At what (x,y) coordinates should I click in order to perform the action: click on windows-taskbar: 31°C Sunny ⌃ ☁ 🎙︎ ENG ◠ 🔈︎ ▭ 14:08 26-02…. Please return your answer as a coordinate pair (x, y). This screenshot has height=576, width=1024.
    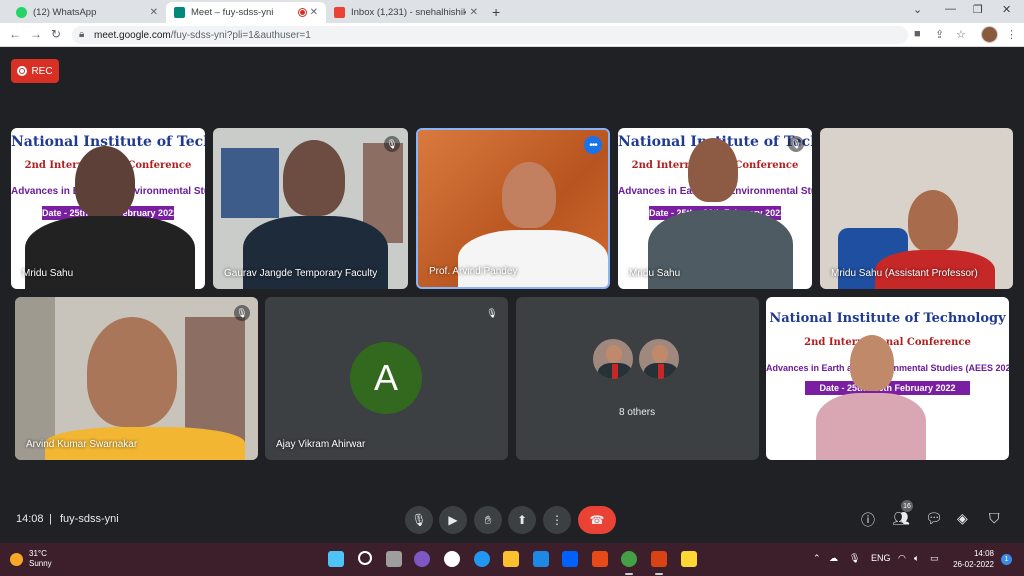
    Looking at the image, I should click on (512, 559).